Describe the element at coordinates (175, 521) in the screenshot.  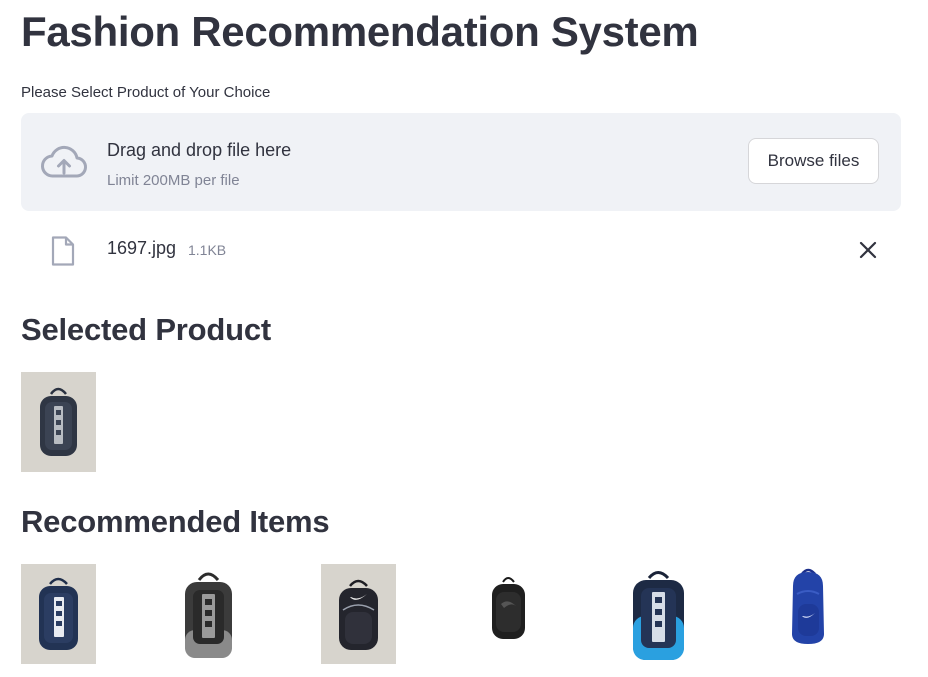
I see `recommended-items-heading: Recommended Items` at that location.